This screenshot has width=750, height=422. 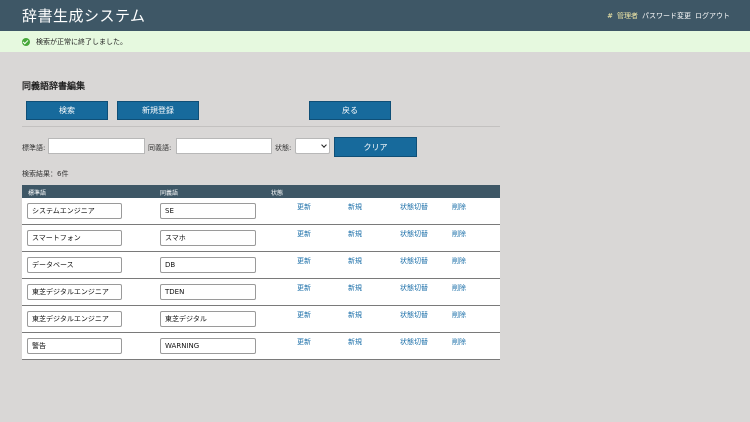 What do you see at coordinates (208, 238) in the screenshot?
I see `synonym-field: スマホ` at bounding box center [208, 238].